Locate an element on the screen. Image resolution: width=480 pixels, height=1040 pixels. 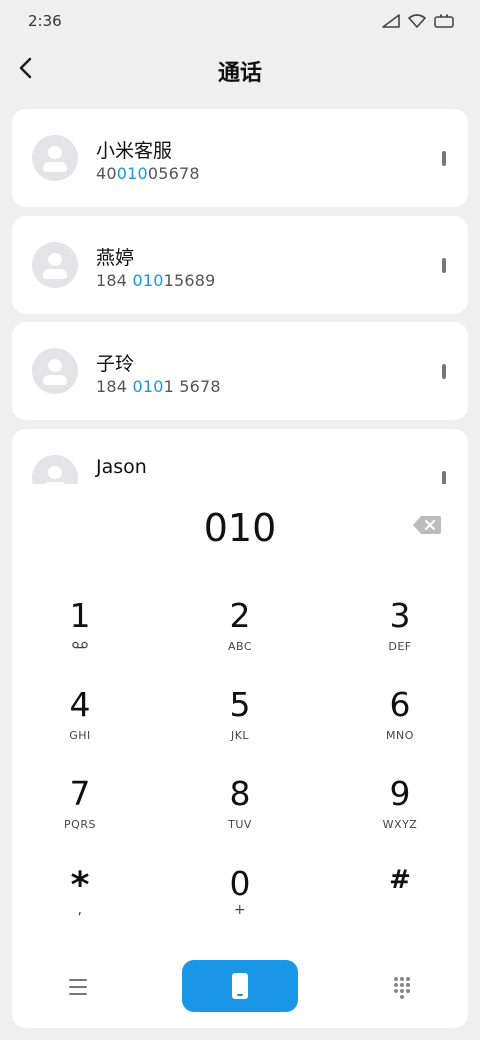
voicemail-icon is located at coordinates (80, 645).